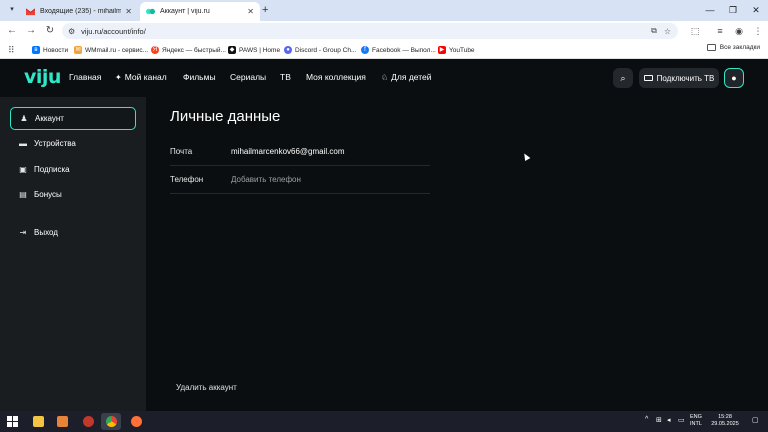 The image size is (768, 432). Describe the element at coordinates (288, 151) in the screenshot. I see `email-value: mihailmarcenkov66@gmail.com` at that location.